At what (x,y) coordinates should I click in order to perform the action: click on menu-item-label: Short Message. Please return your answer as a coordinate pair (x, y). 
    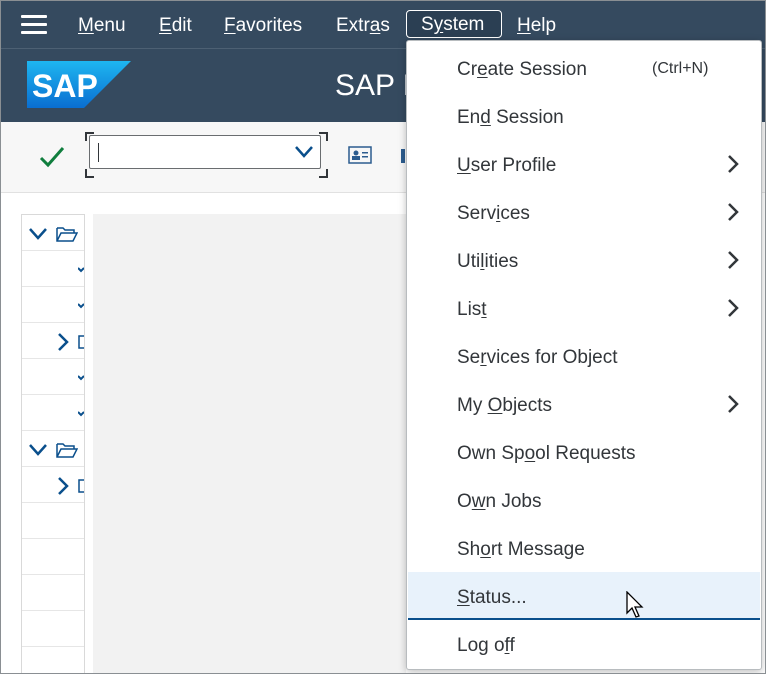
    Looking at the image, I should click on (521, 549).